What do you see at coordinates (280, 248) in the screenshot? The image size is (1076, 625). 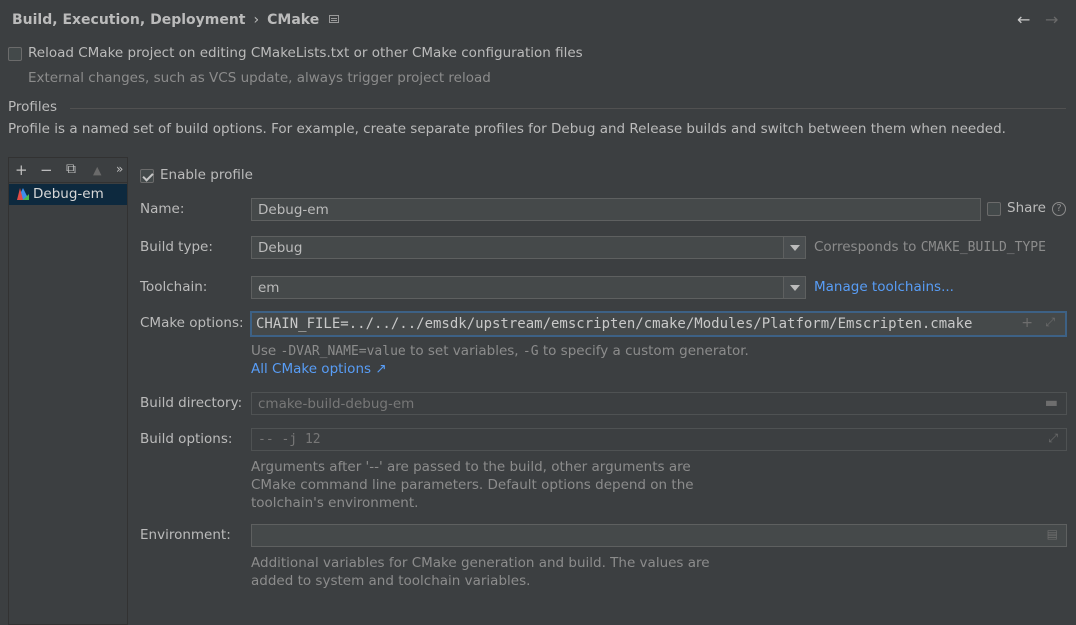 I see `build-type-value: Debug` at bounding box center [280, 248].